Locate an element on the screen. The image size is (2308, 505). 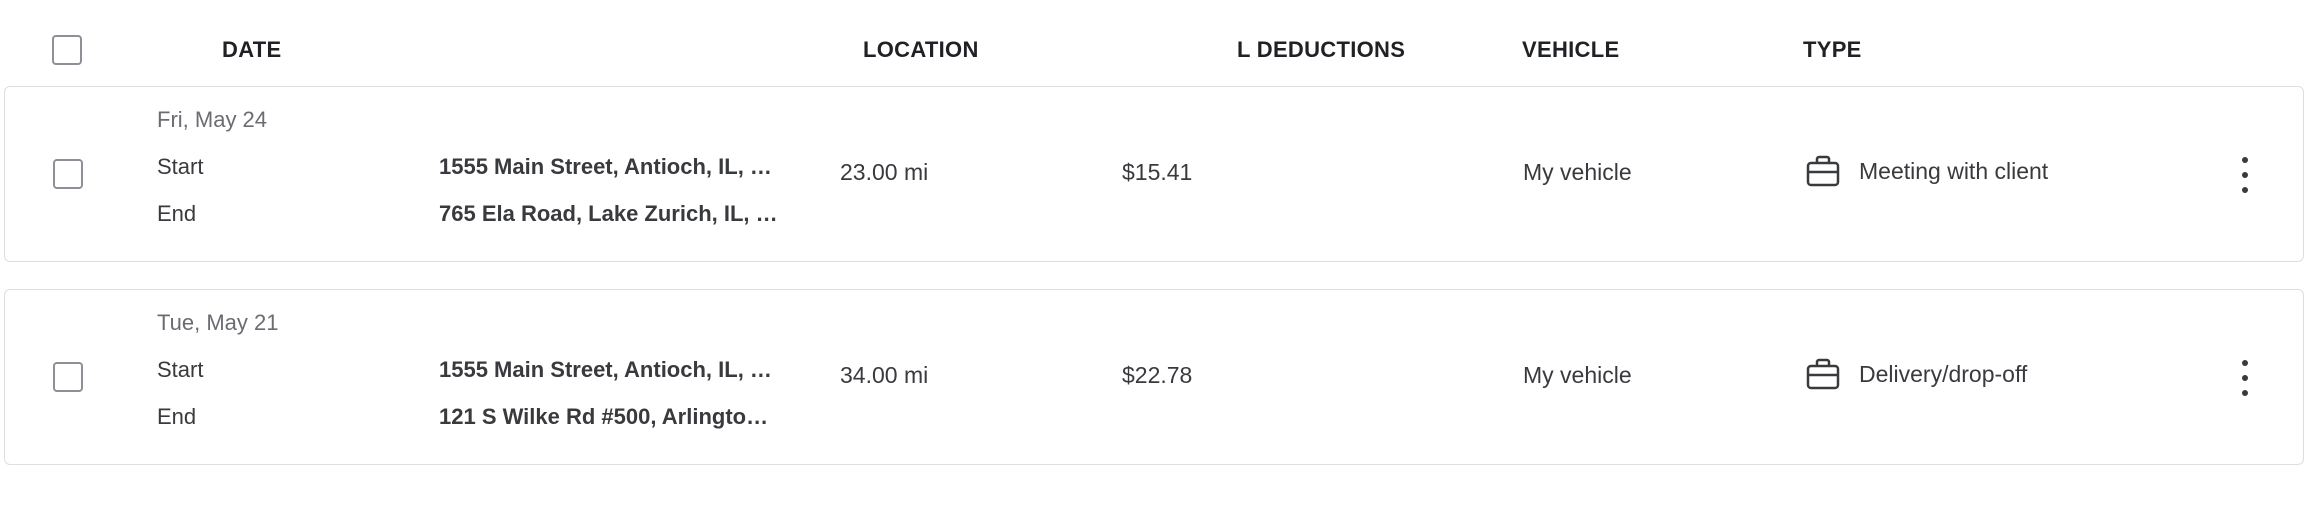
select-all-checkbox is located at coordinates (67, 50).